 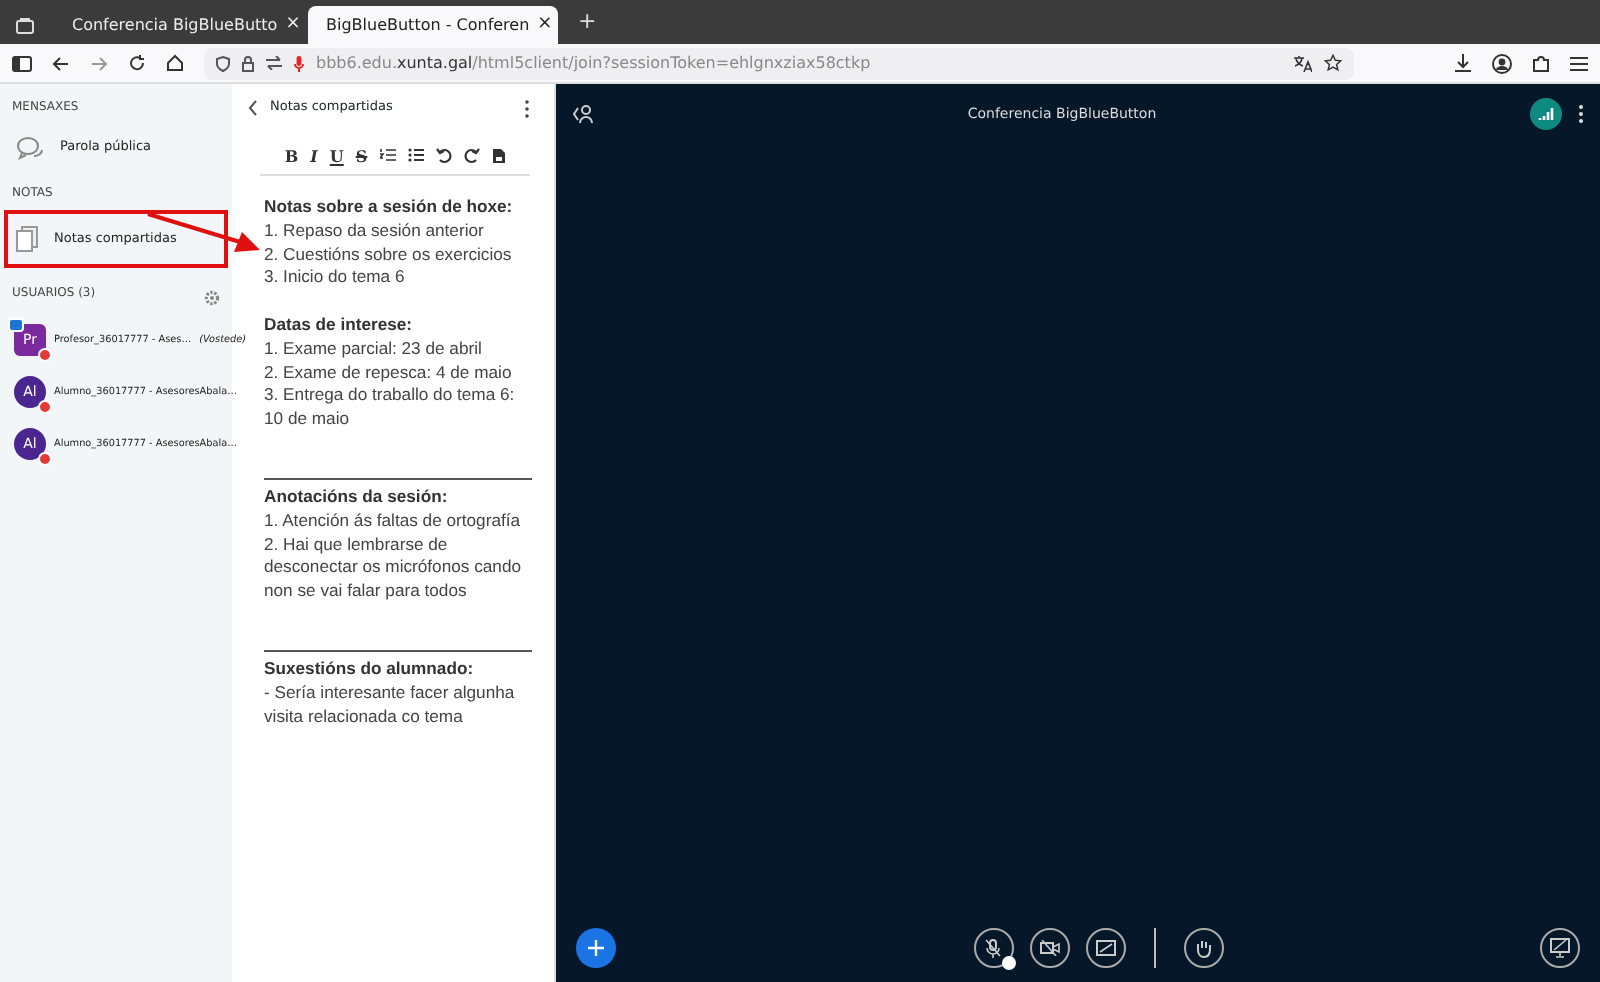 I want to click on bold-button: B, so click(x=291, y=155).